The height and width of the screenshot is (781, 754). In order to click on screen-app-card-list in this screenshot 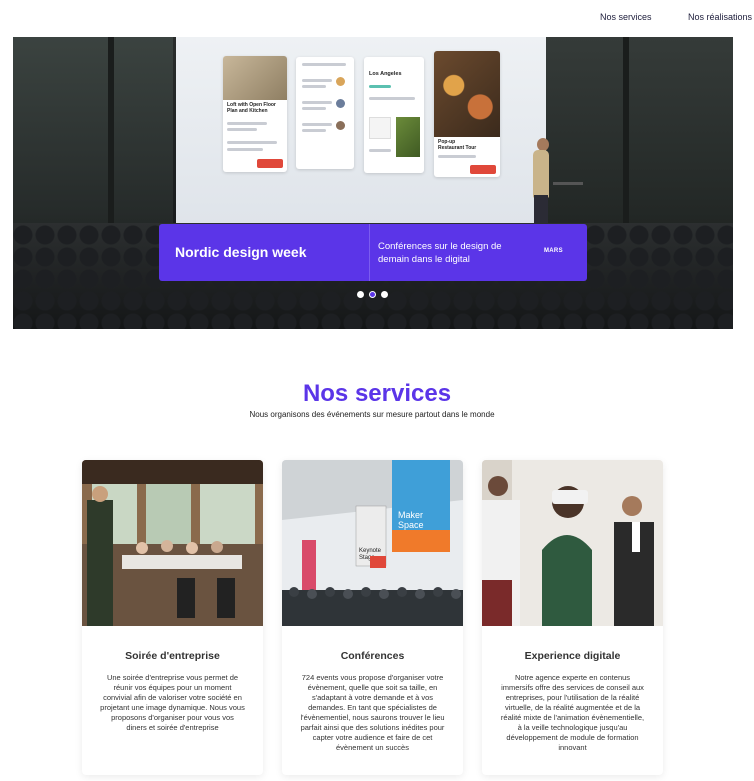, I will do `click(325, 113)`.